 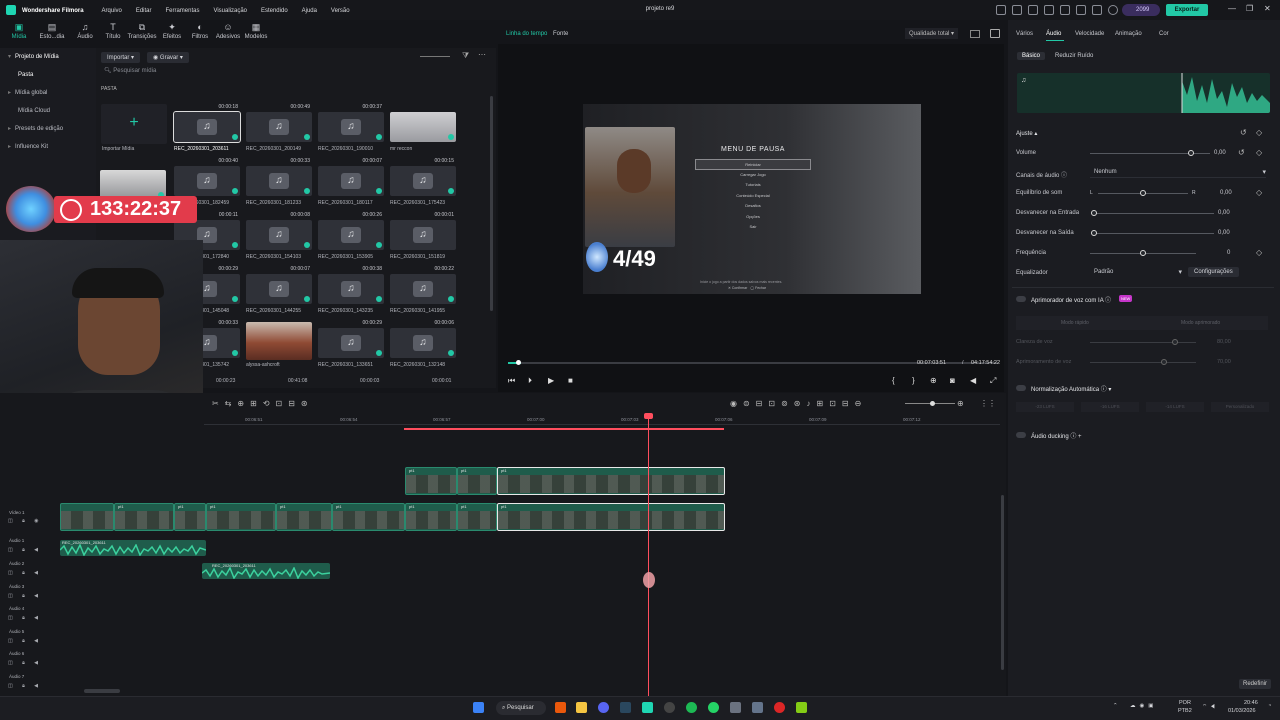 I want to click on subtab-reduzir-ruido: Reduzir Ruído, so click(x=1074, y=56).